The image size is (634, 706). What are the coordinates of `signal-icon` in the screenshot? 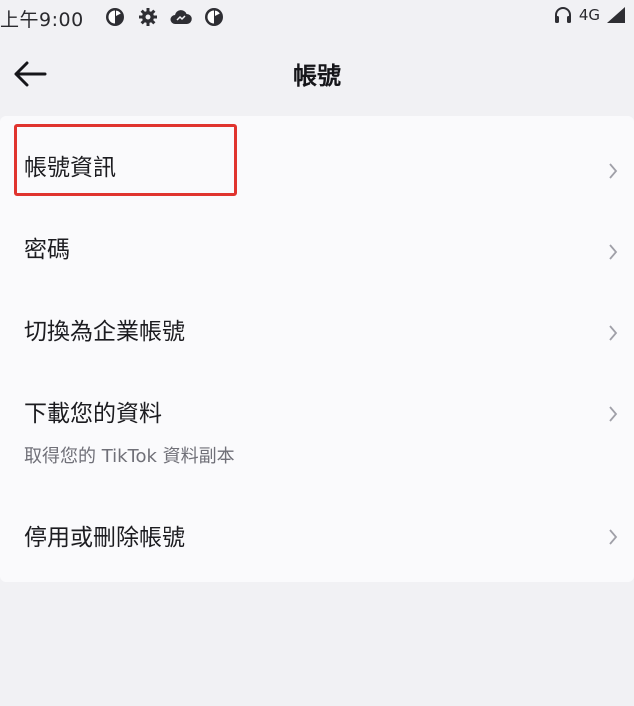 It's located at (616, 15).